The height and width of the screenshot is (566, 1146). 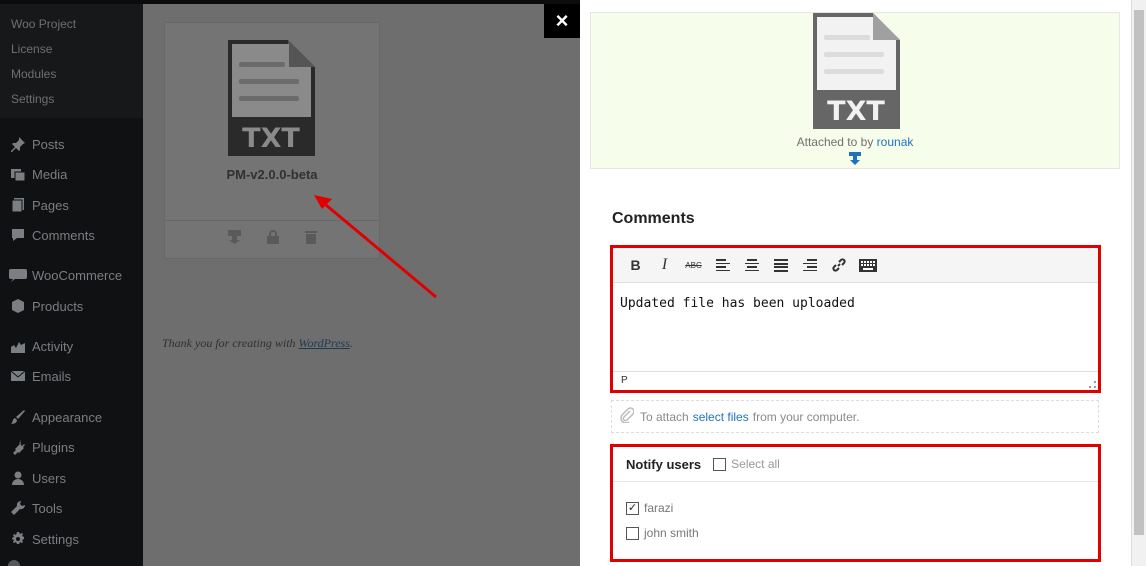 I want to click on notify-user-name: farazi, so click(x=659, y=508).